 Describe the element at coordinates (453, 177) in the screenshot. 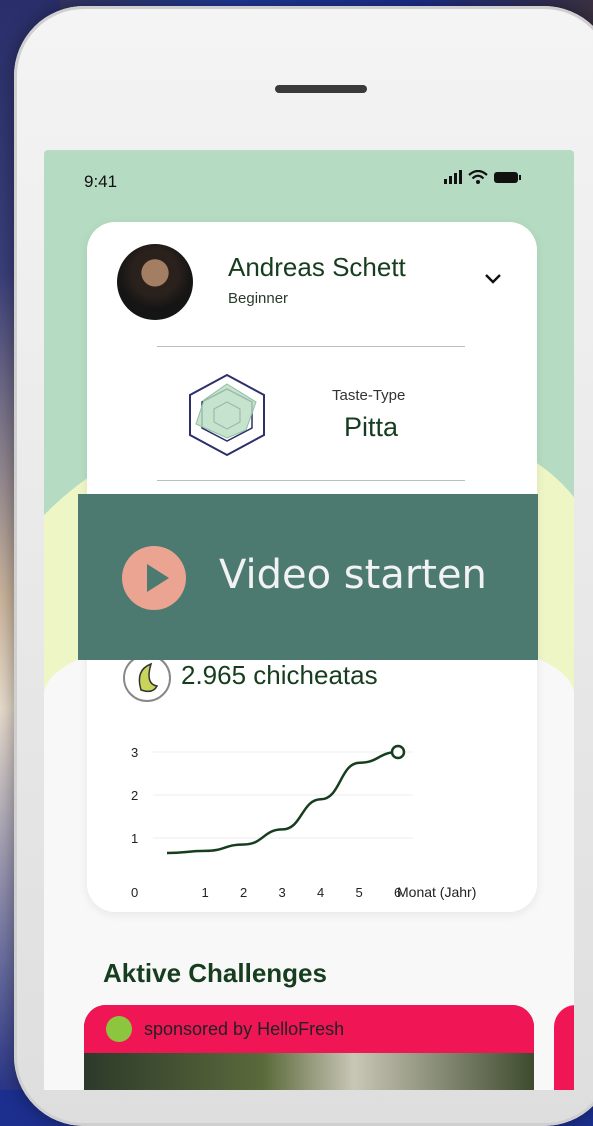

I see `signal-icon` at that location.